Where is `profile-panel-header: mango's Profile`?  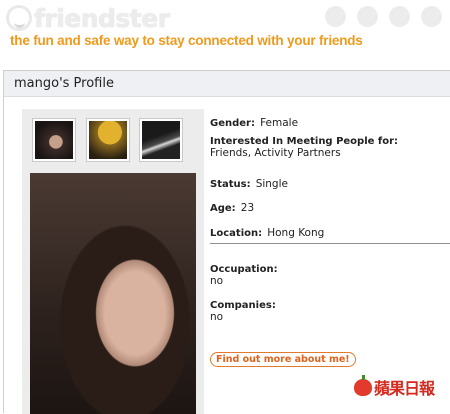
profile-panel-header: mango's Profile is located at coordinates (227, 84).